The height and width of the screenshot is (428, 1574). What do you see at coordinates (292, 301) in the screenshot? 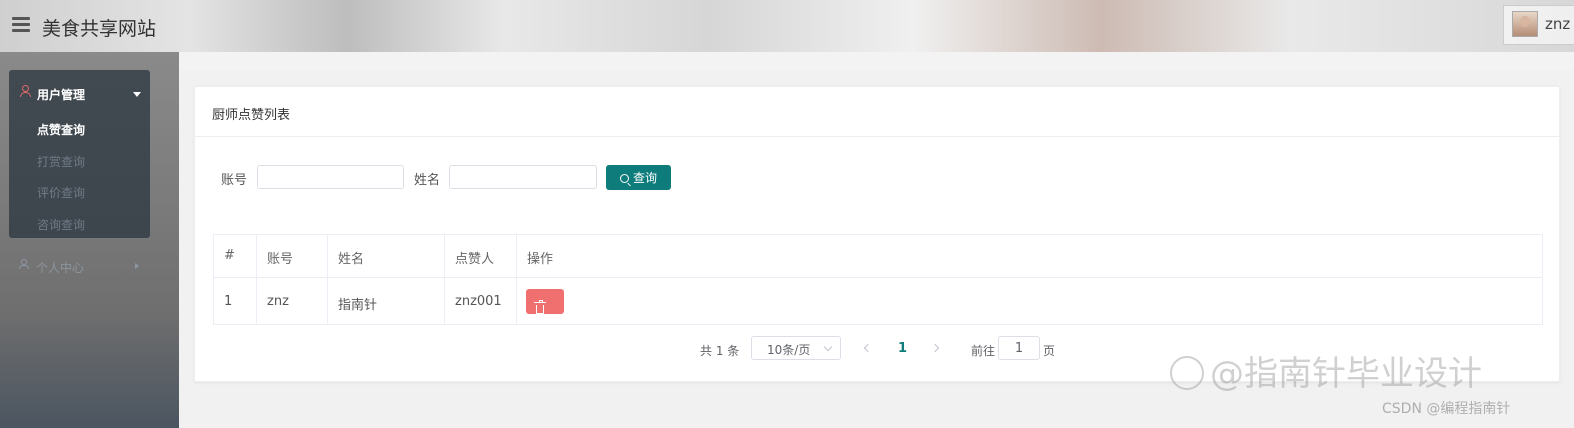
I see `table-cell: znz` at bounding box center [292, 301].